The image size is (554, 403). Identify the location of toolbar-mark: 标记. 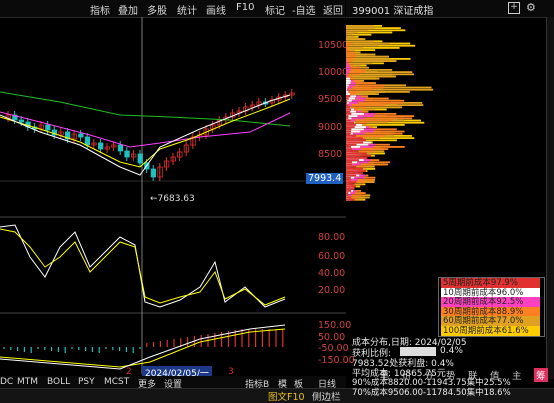
(275, 9).